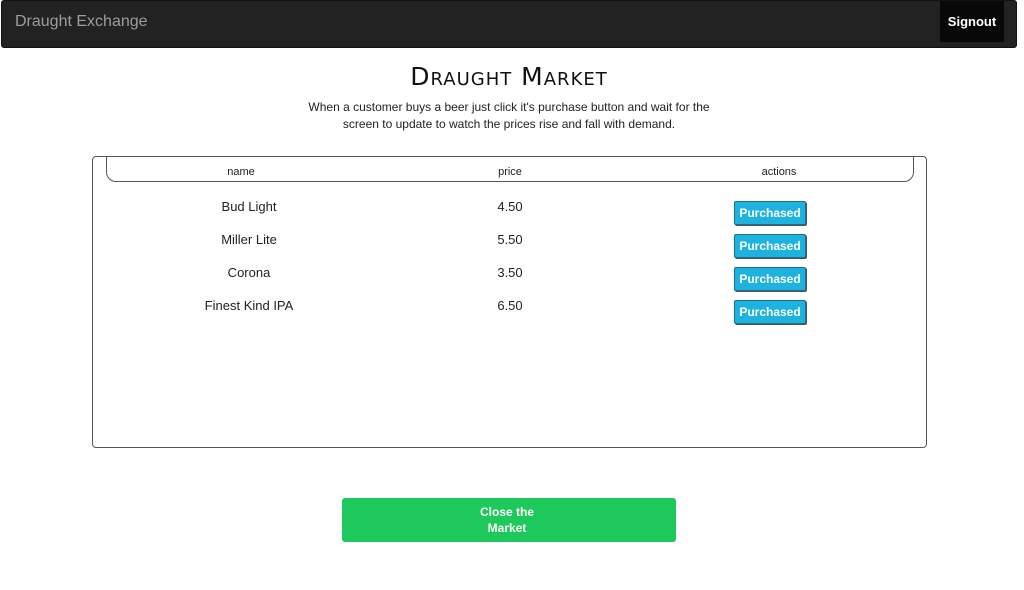 Image resolution: width=1024 pixels, height=590 pixels. I want to click on close-market-label-line-2: Market, so click(507, 528).